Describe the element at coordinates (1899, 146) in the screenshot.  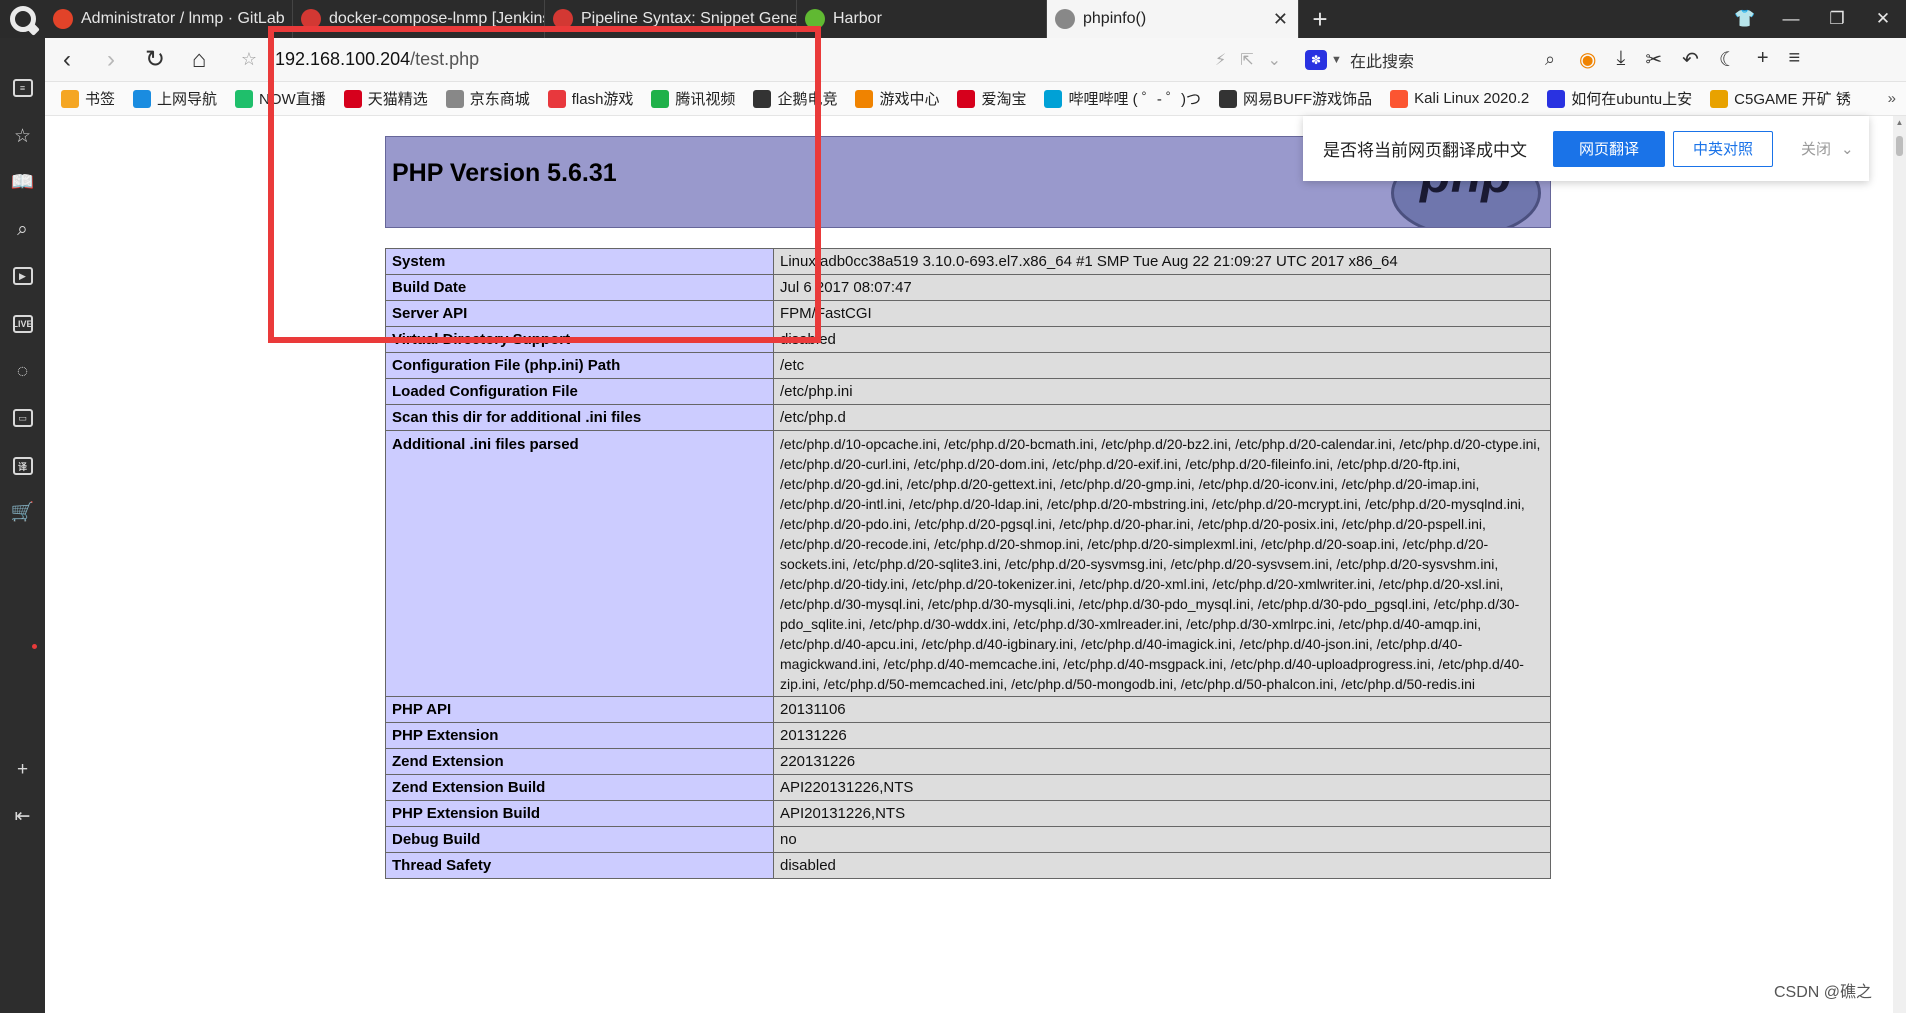
I see `scroll-thumb` at that location.